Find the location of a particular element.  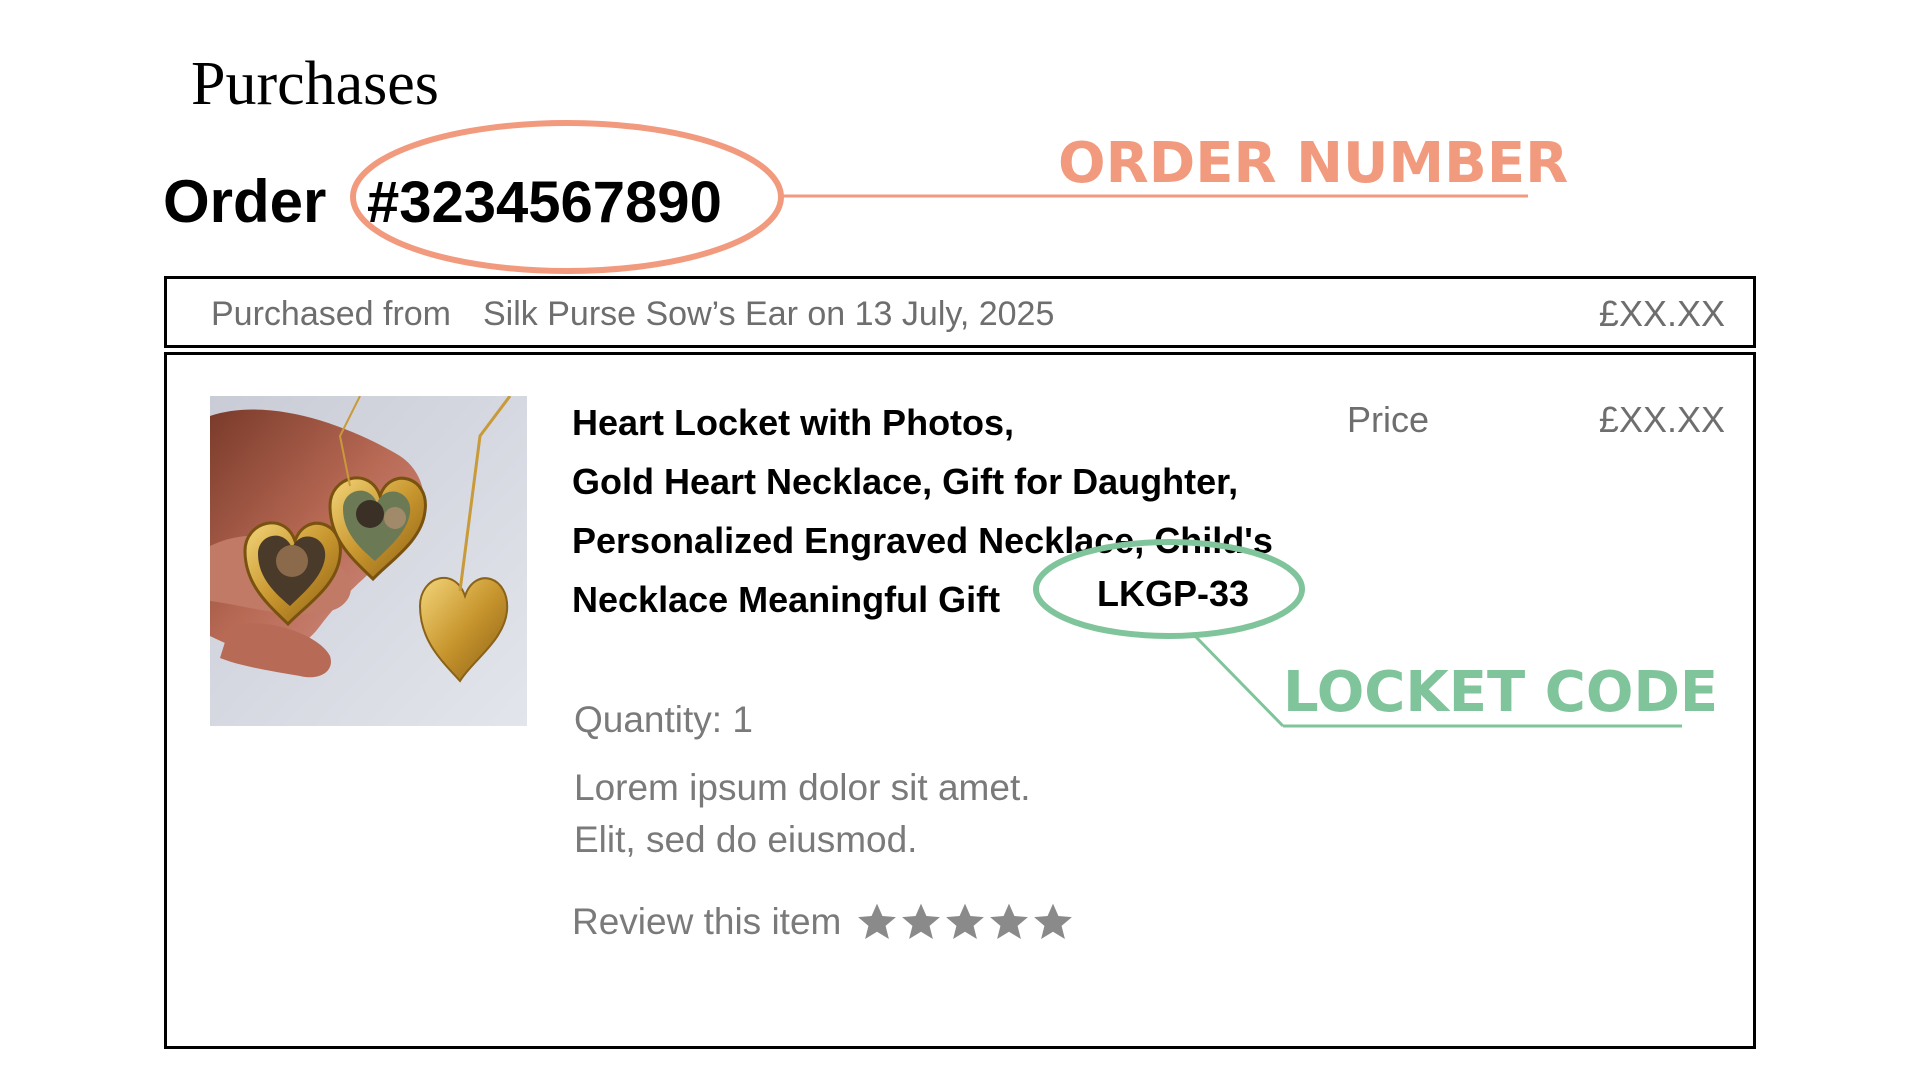

order-label: Order is located at coordinates (245, 201).